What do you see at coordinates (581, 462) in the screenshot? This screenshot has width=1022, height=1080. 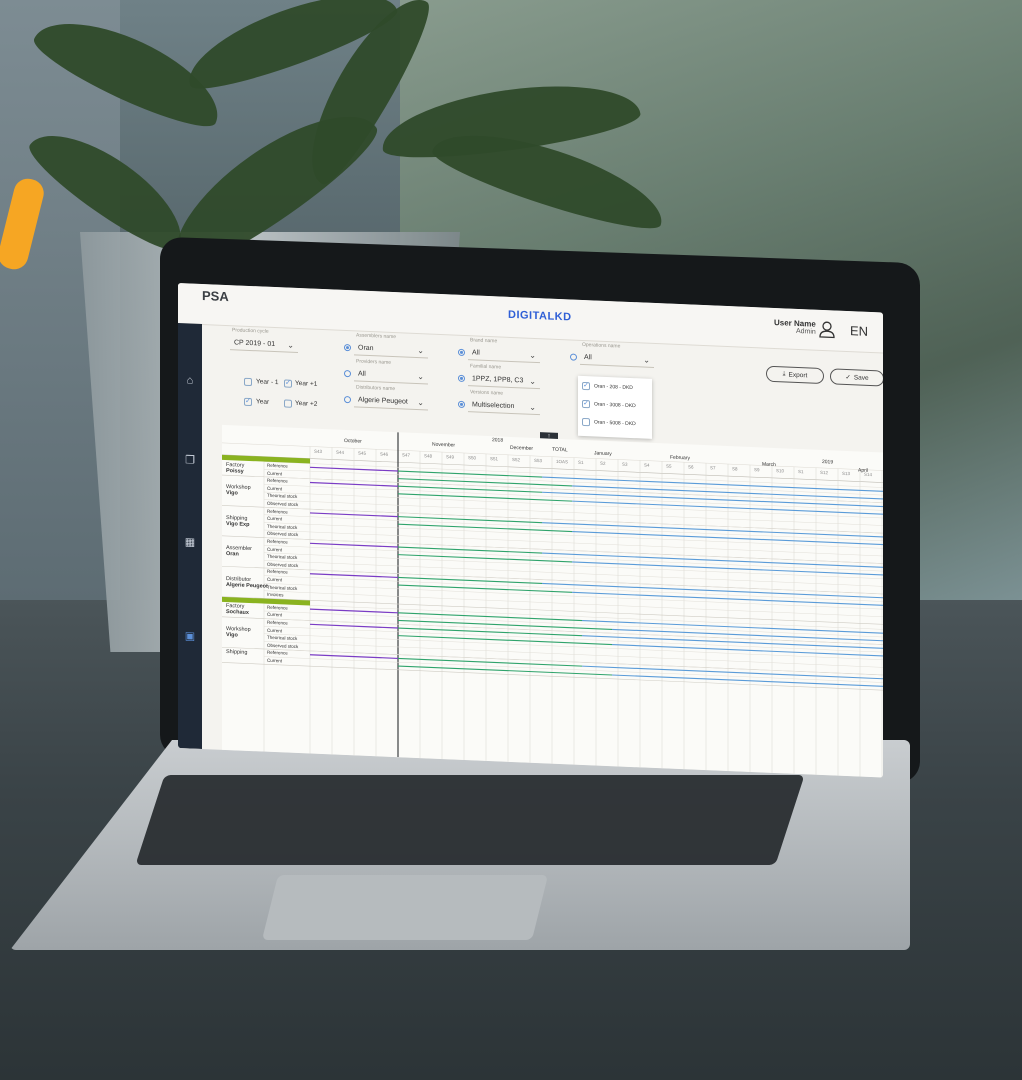 I see `week-label: S1` at bounding box center [581, 462].